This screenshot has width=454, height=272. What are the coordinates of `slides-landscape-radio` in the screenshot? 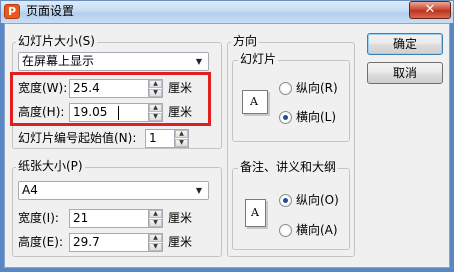 It's located at (285, 117).